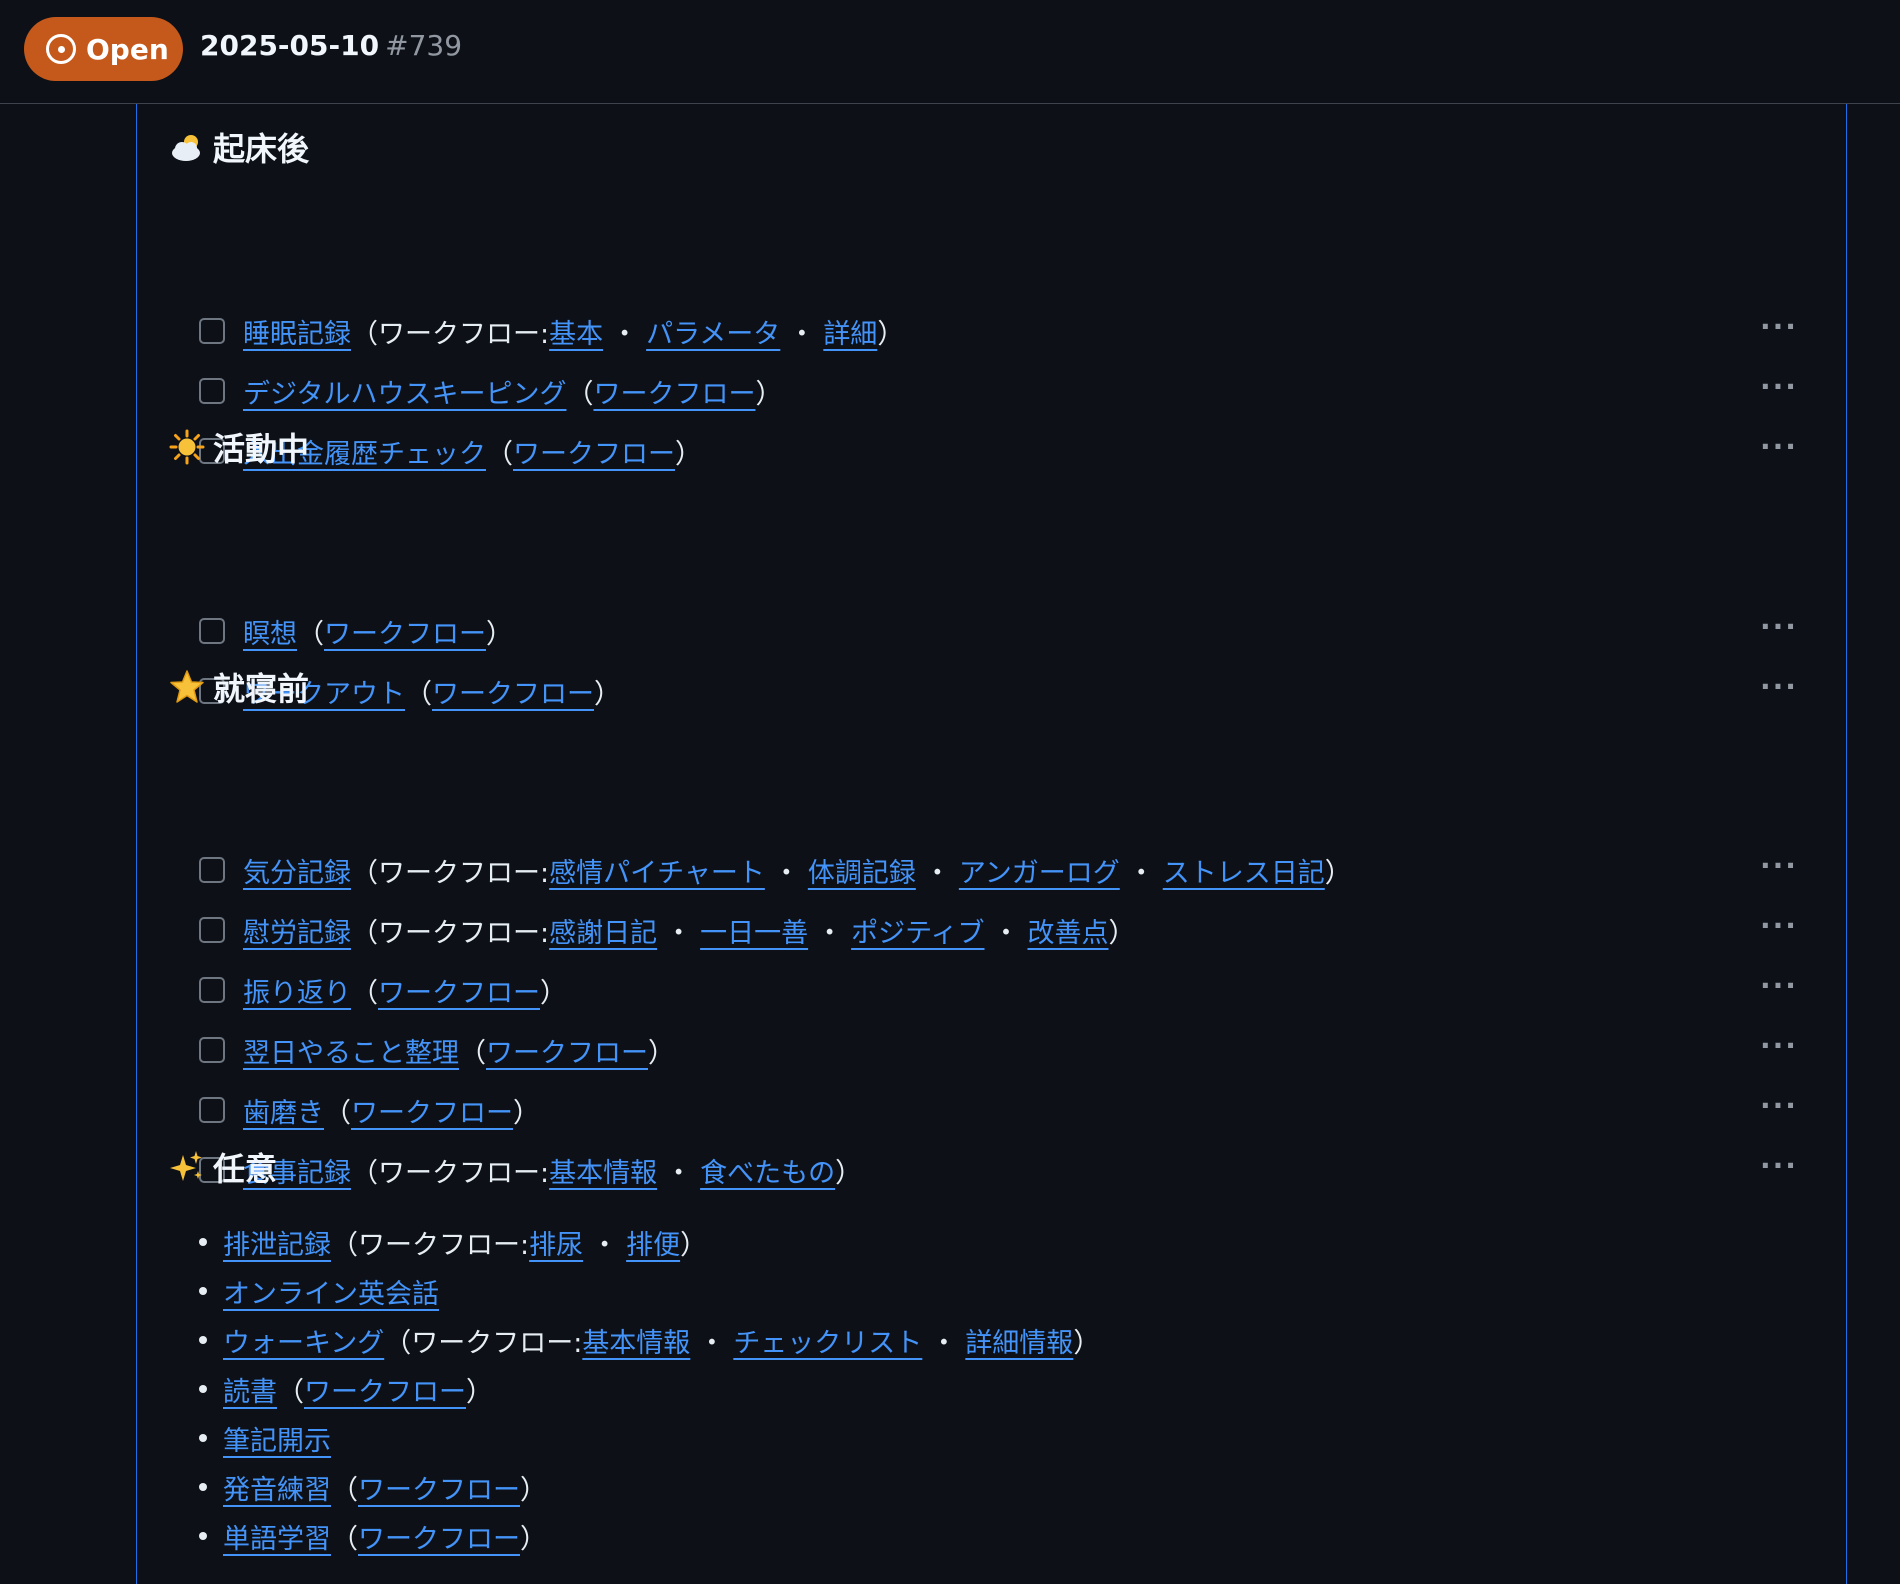  Describe the element at coordinates (450, 873) in the screenshot. I see `task-prefix: （ワークフロー:` at that location.